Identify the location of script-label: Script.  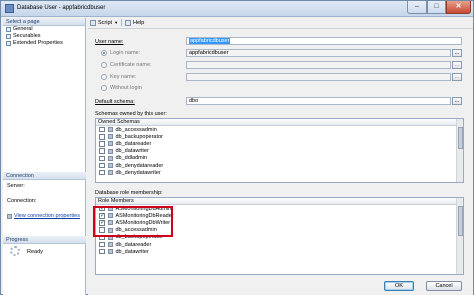
(105, 22).